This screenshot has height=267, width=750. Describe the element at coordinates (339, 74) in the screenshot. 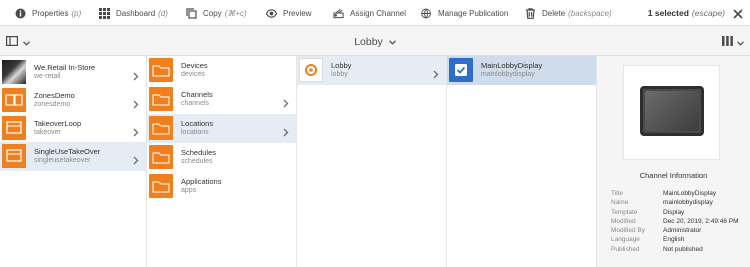

I see `item-subtitle: lobby` at that location.